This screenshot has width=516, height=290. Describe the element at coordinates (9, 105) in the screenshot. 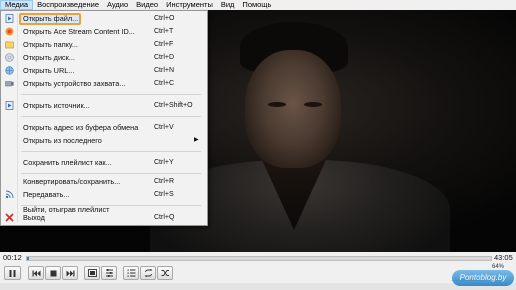

I see `open-source-icon` at that location.